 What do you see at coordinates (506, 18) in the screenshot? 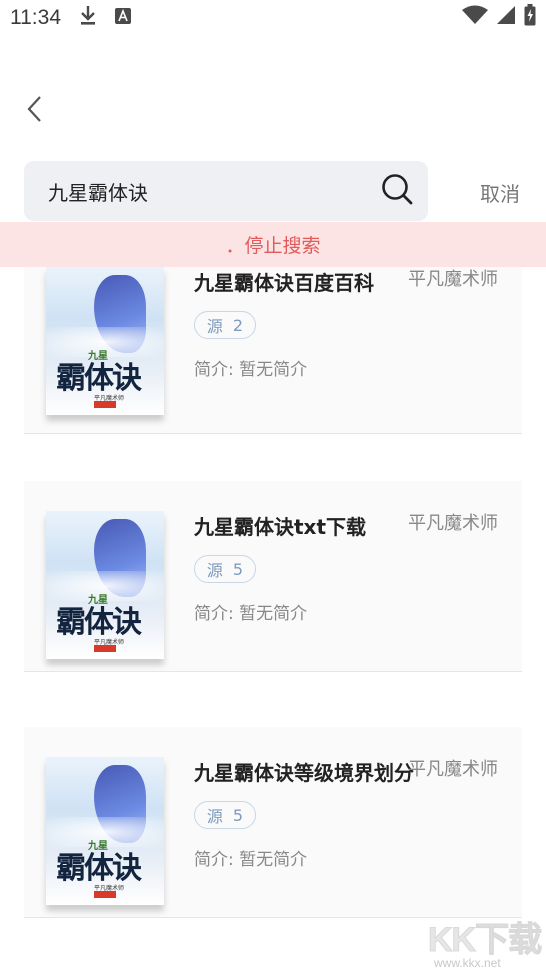
I see `signal-icon` at bounding box center [506, 18].